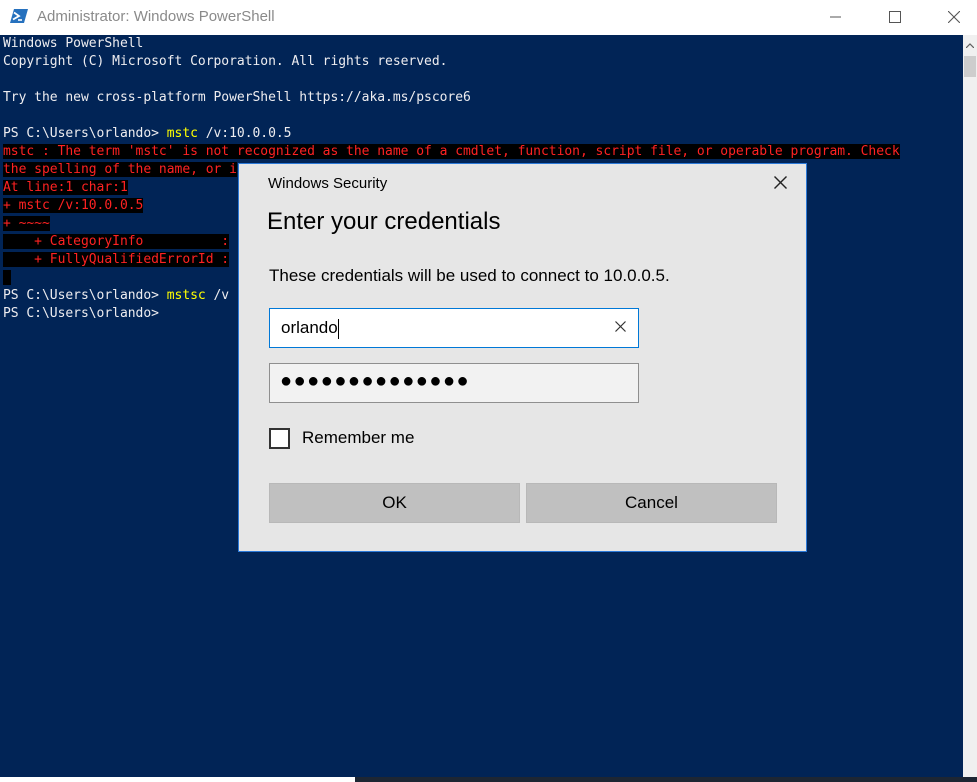 The width and height of the screenshot is (977, 782). Describe the element at coordinates (186, 295) in the screenshot. I see `console-command: mstsc` at that location.